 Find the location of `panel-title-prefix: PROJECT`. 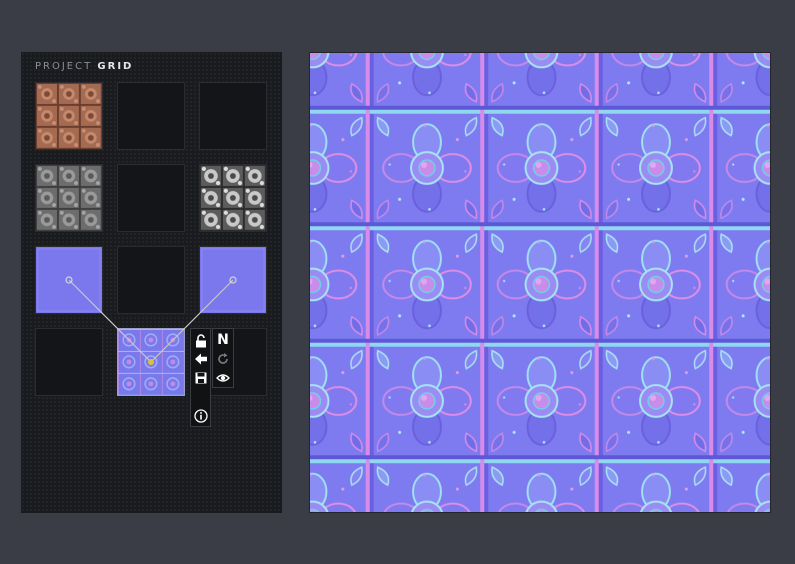

panel-title-prefix: PROJECT is located at coordinates (64, 66).